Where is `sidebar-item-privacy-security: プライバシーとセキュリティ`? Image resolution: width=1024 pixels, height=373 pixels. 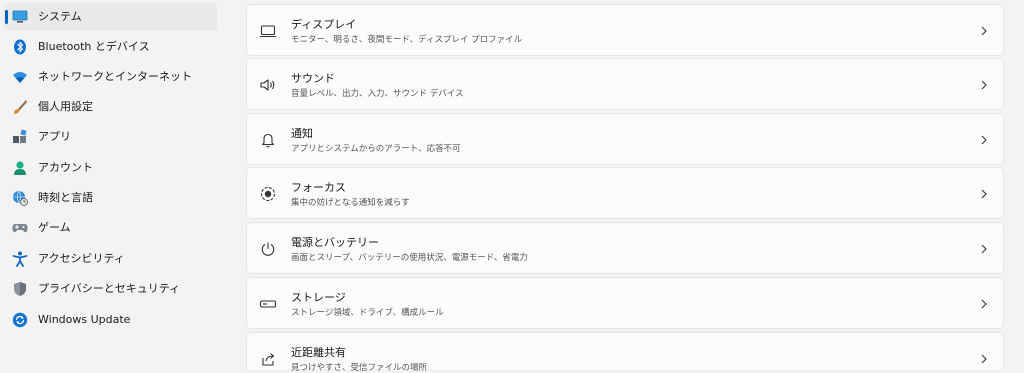 sidebar-item-privacy-security: プライバシーとセキュリティ is located at coordinates (110, 289).